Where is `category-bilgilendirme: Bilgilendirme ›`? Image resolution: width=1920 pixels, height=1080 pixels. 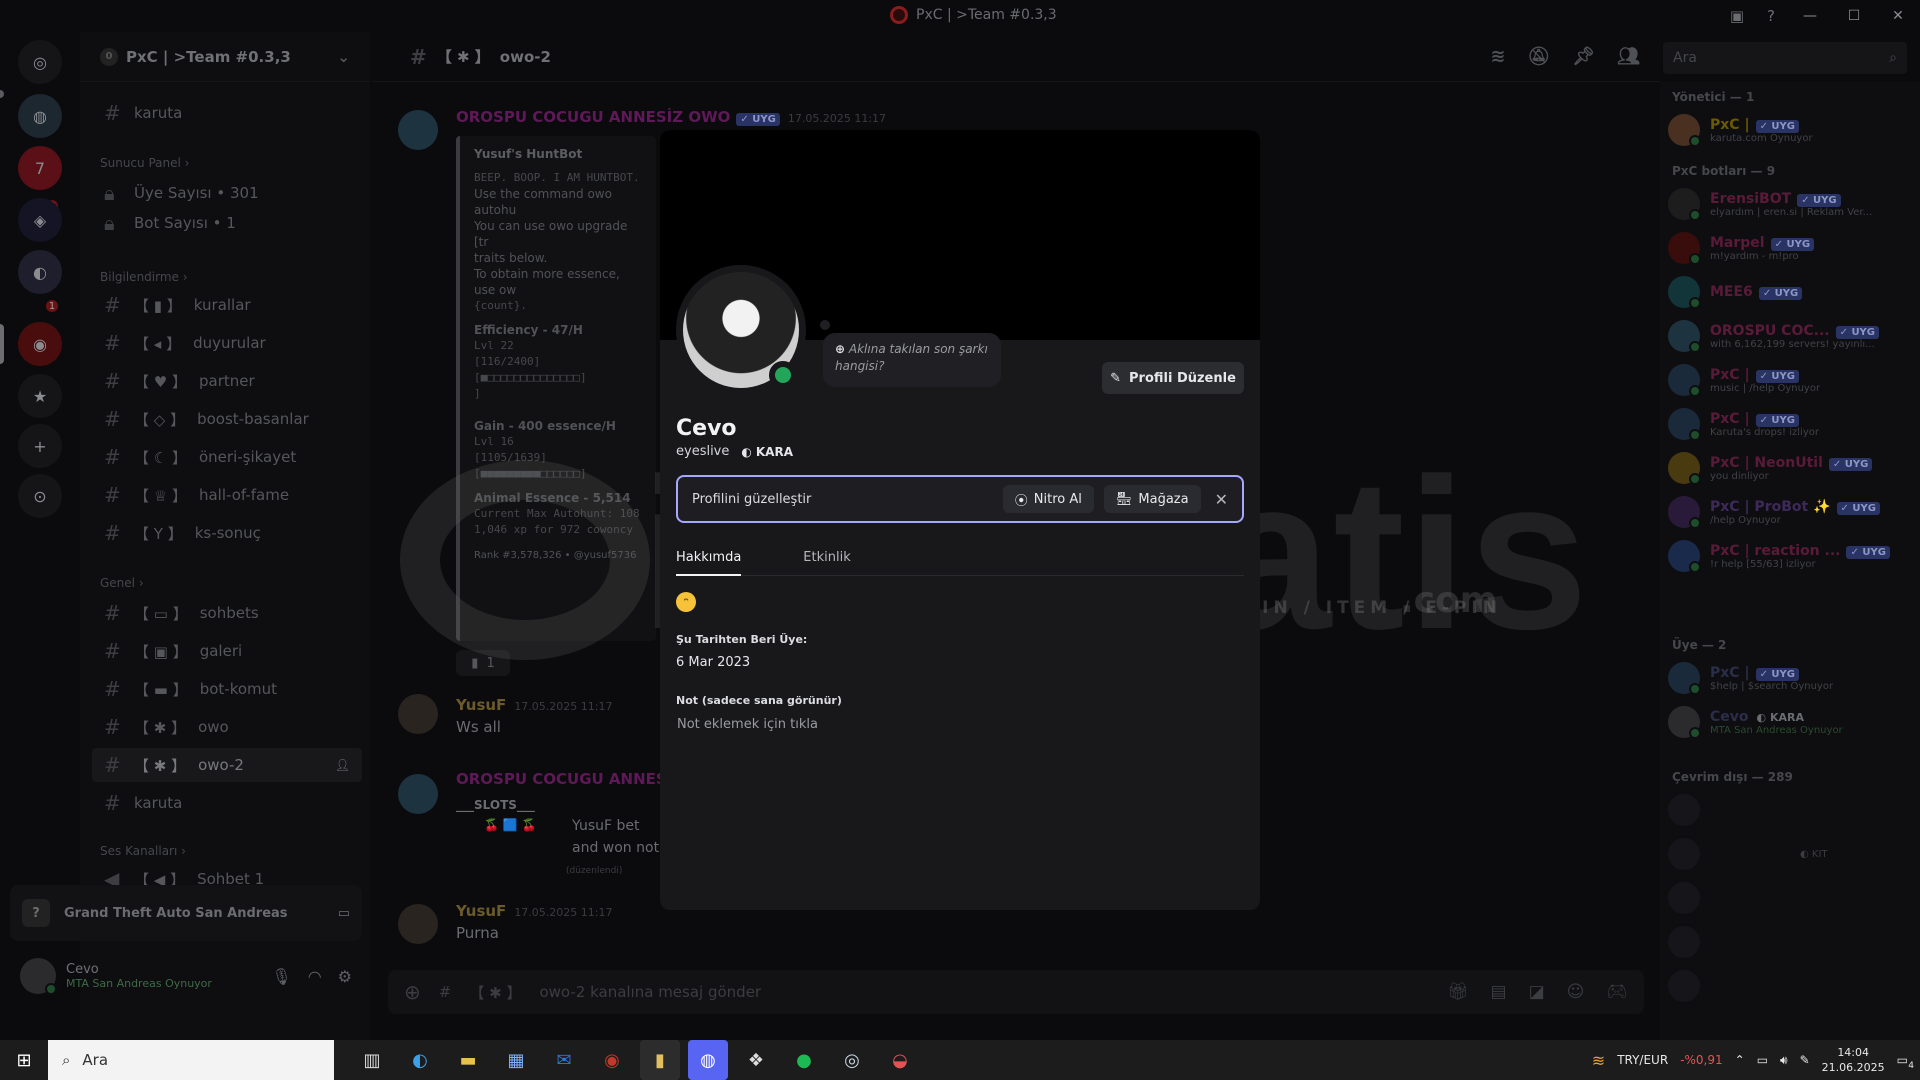 category-bilgilendirme: Bilgilendirme › is located at coordinates (144, 277).